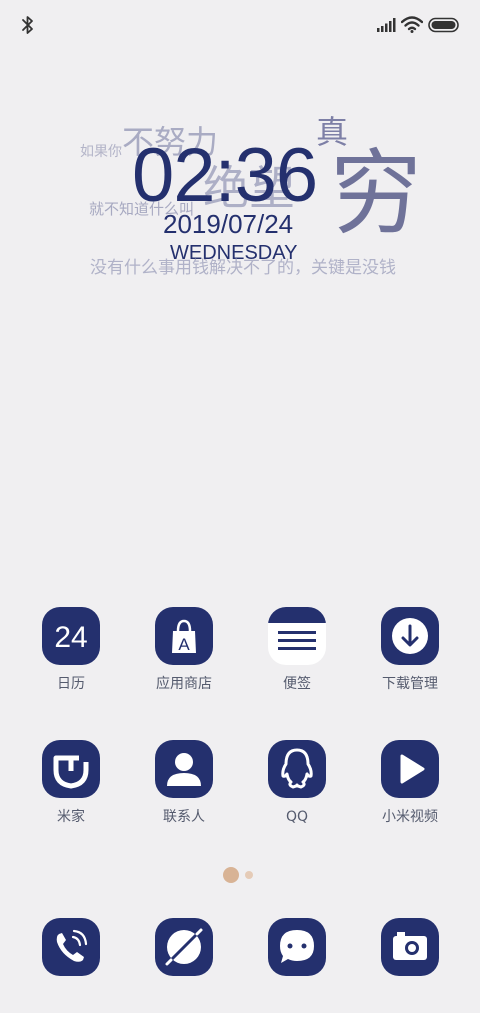  What do you see at coordinates (376, 193) in the screenshot?
I see `deco-text-qiong: 穷` at bounding box center [376, 193].